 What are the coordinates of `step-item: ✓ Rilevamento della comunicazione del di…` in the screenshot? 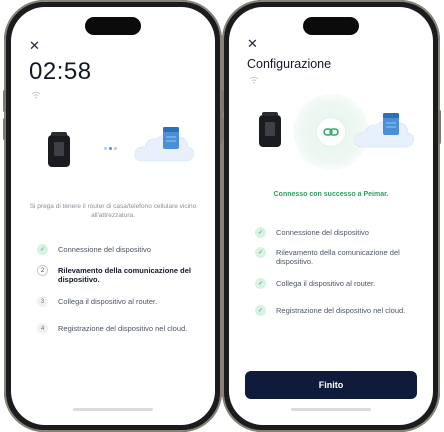 It's located at (340, 256).